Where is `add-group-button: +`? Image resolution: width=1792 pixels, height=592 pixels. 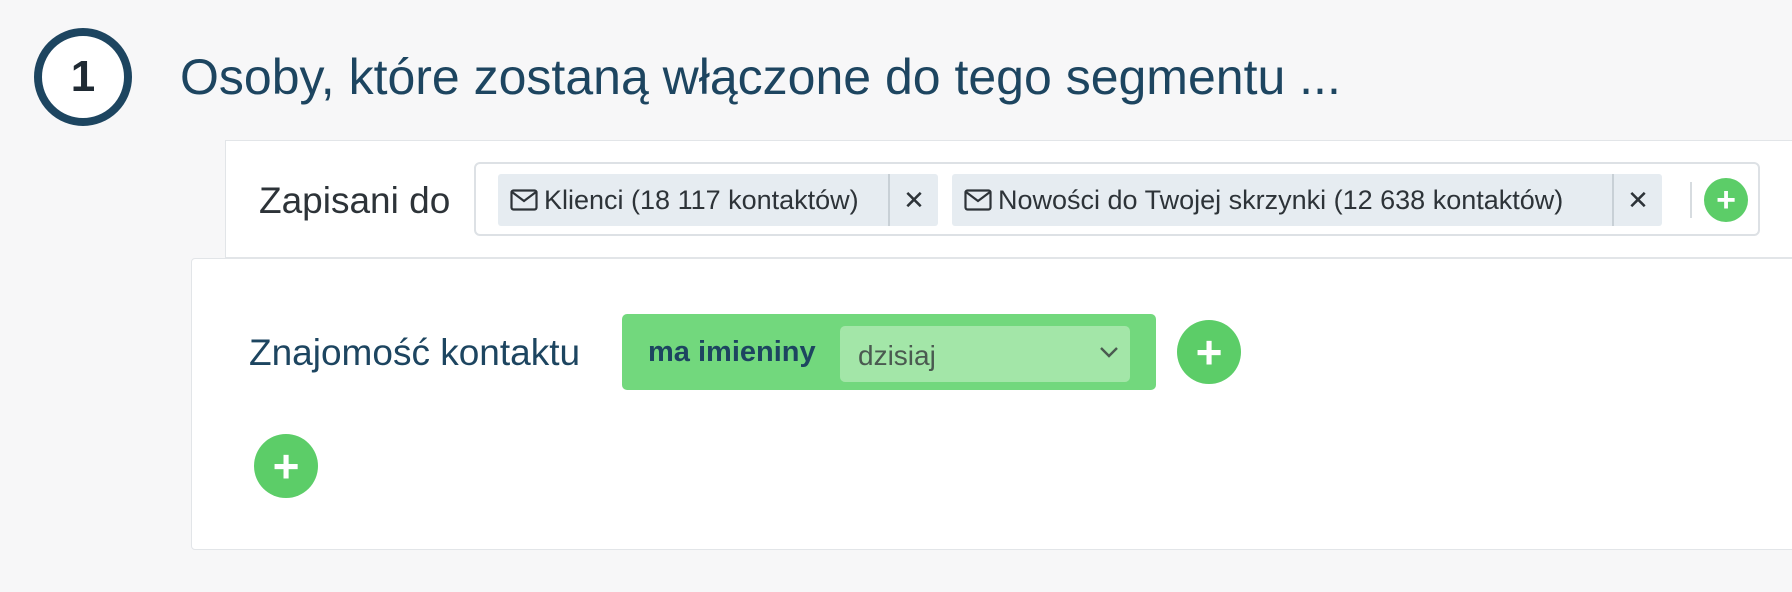 add-group-button: + is located at coordinates (286, 466).